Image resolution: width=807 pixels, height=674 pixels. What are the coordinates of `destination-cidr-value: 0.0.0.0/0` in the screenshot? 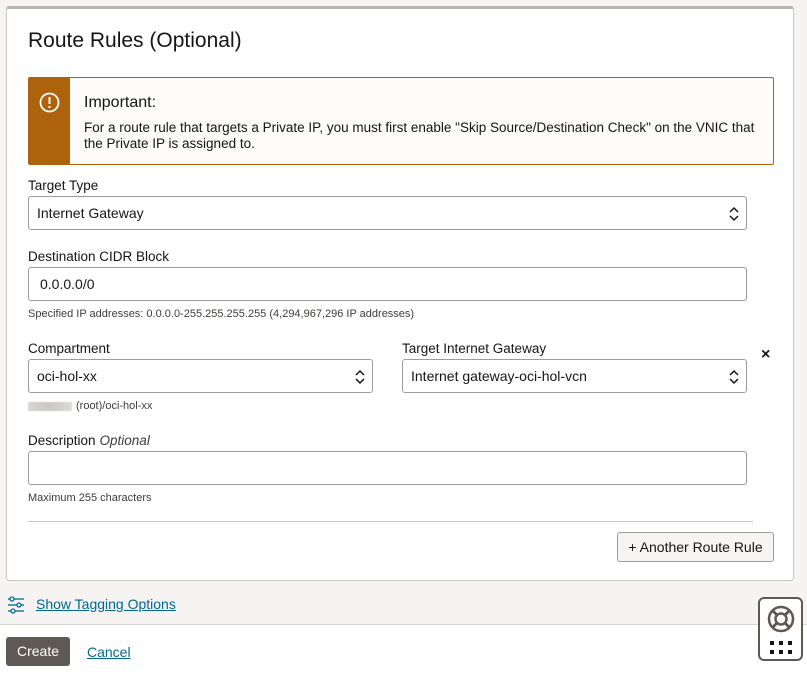 It's located at (67, 284).